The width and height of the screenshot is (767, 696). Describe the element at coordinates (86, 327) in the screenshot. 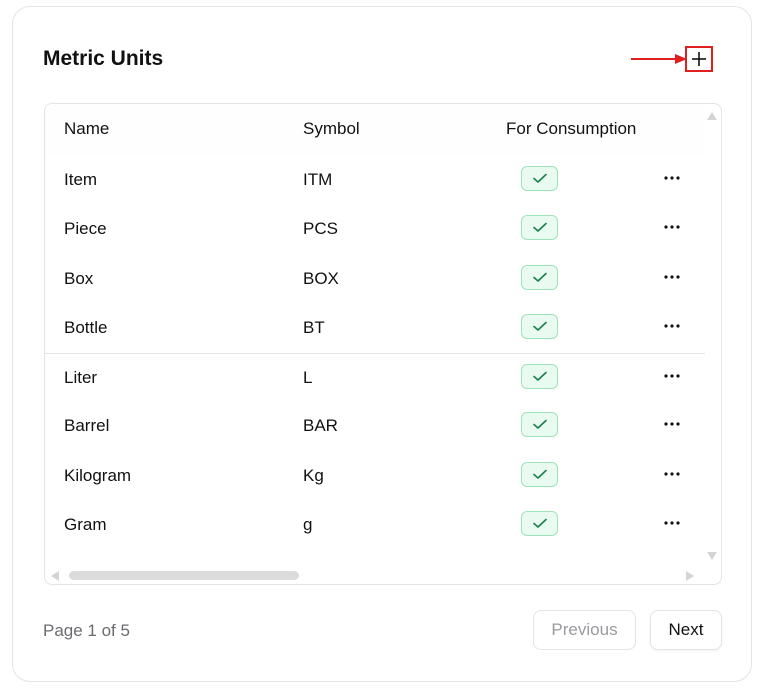

I see `unit-name: Bottle` at that location.